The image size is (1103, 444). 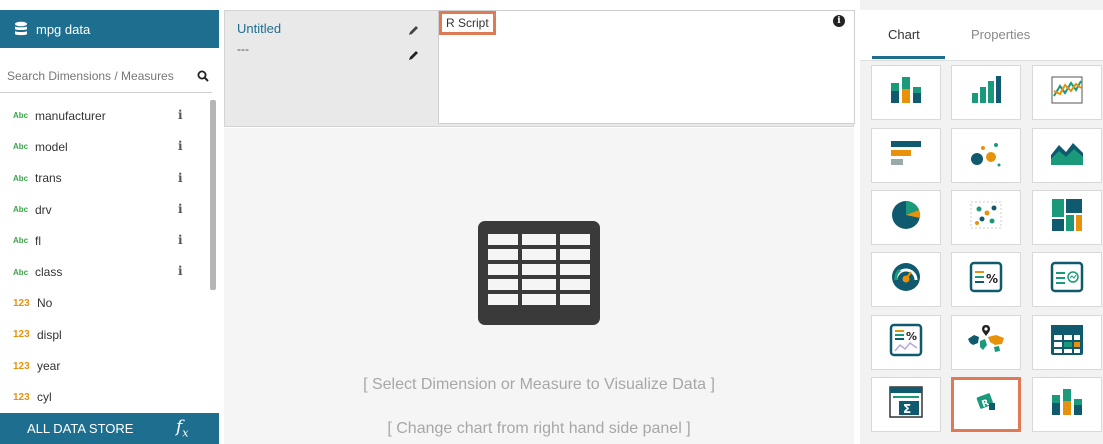 I want to click on field-item-trans: Abc trans i, so click(x=105, y=178).